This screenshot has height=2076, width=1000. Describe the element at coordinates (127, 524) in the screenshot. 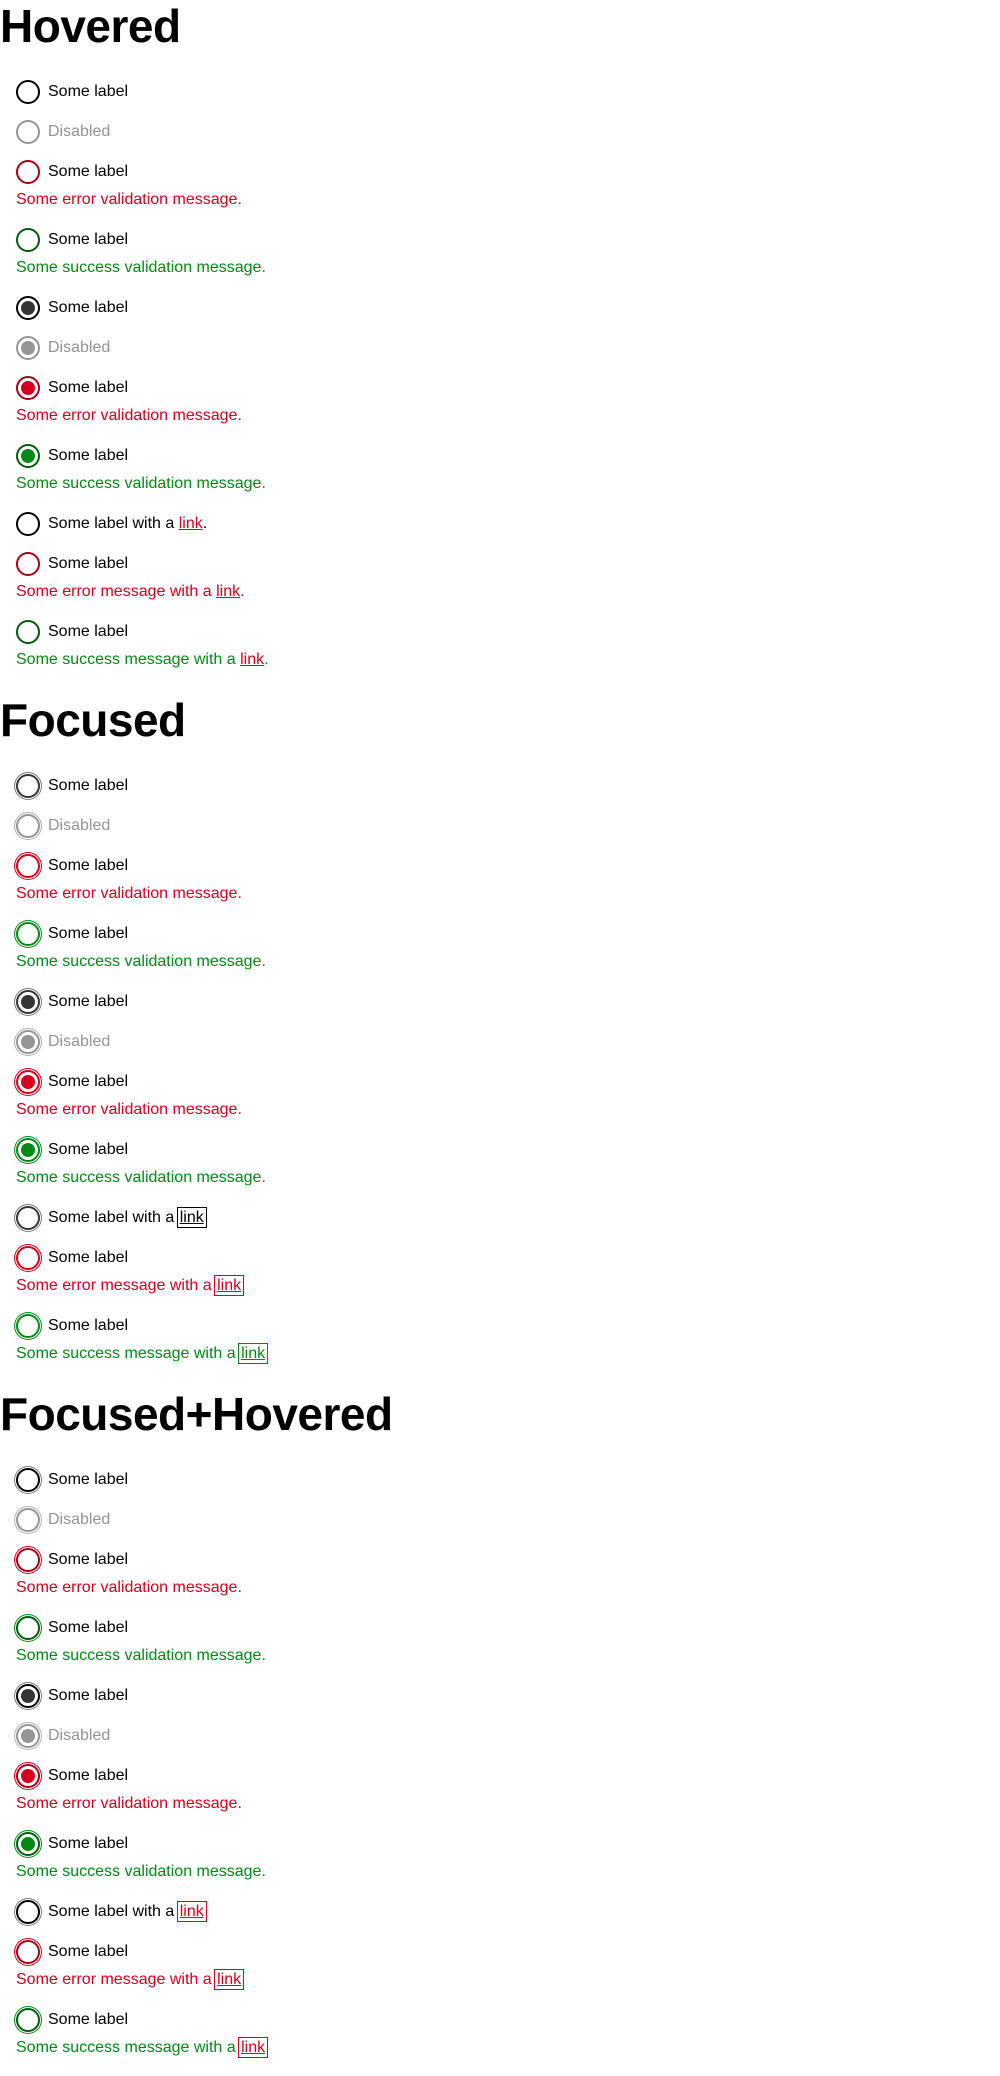

I see `radio-label: Some label with a link.` at that location.